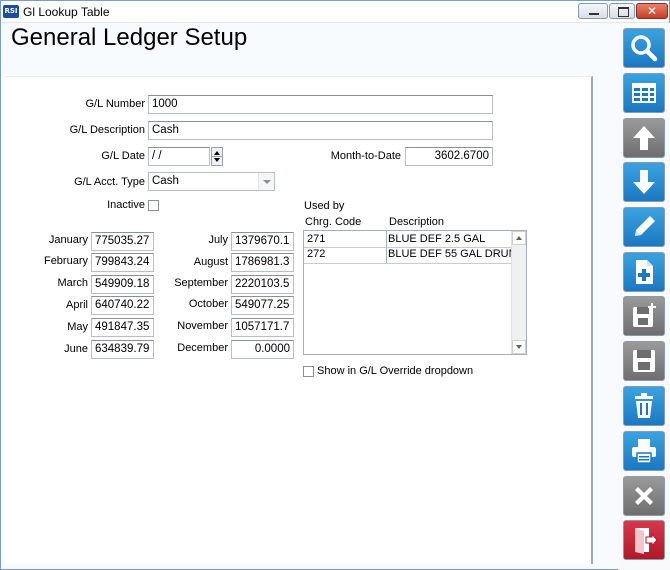 This screenshot has height=570, width=670. I want to click on new-record-button, so click(644, 272).